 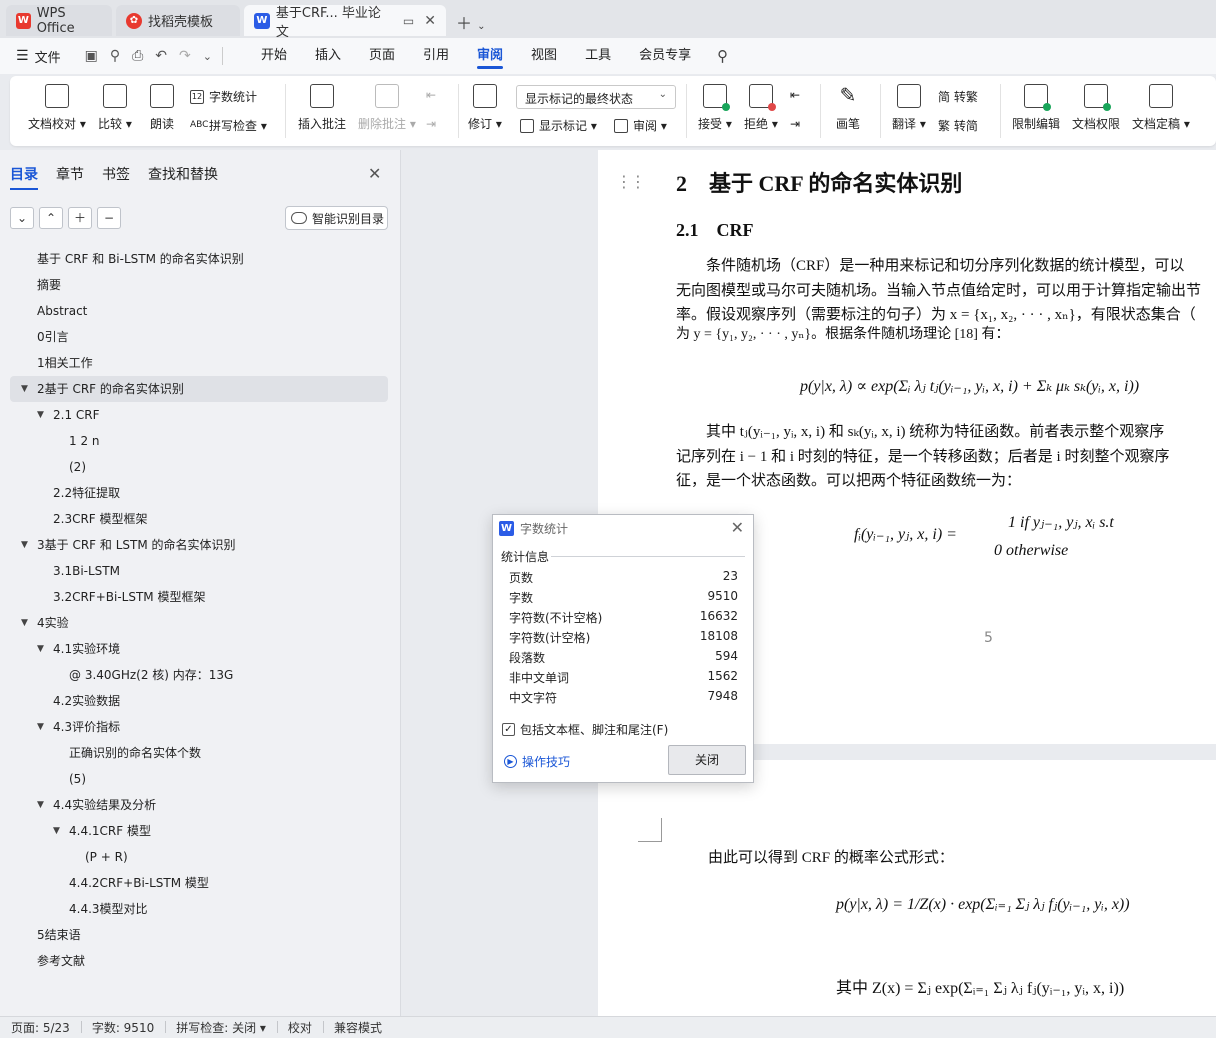 I want to click on nav-tab: 书签, so click(x=116, y=174).